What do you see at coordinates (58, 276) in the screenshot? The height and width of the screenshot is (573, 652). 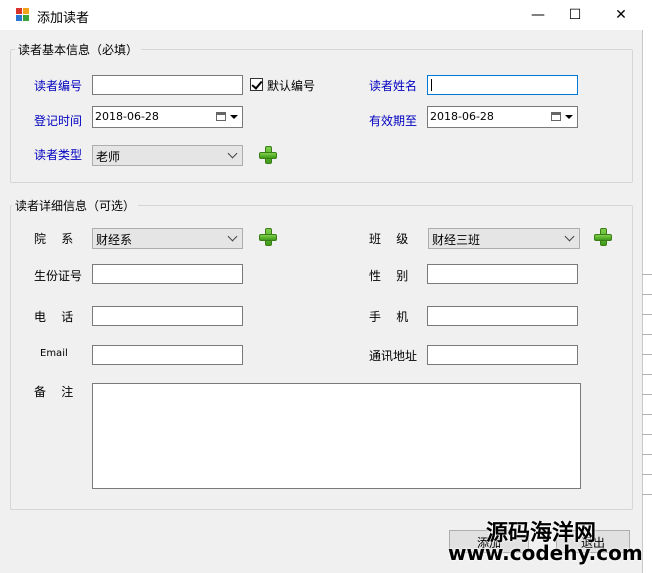 I see `id-number-label: 生份证号` at bounding box center [58, 276].